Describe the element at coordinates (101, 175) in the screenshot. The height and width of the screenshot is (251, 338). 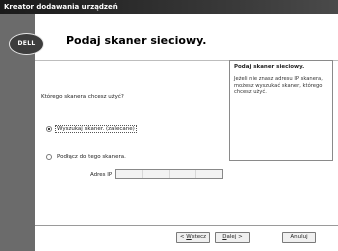
I see `ip-address-label: Adres IP` at that location.